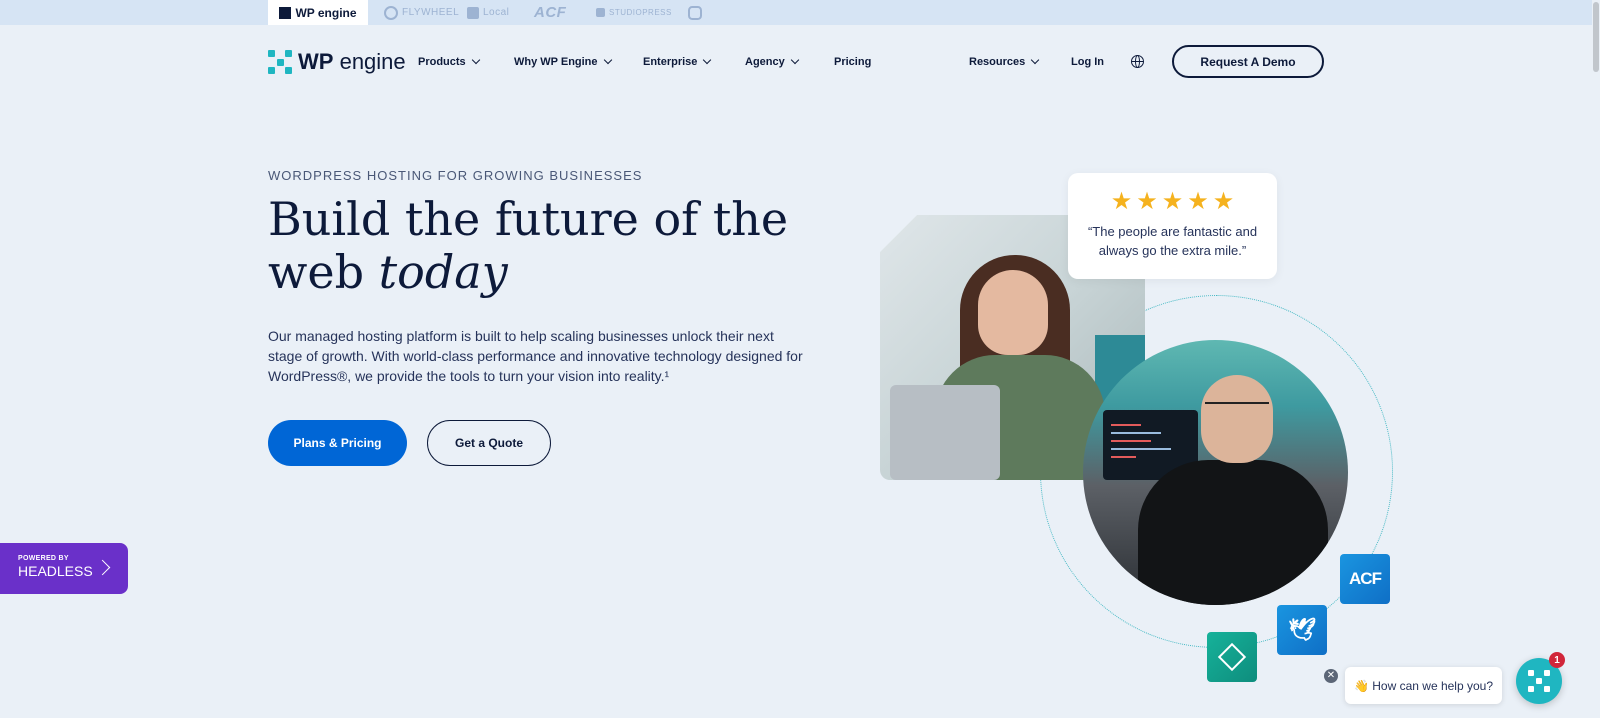 This screenshot has height=718, width=1600. I want to click on scrollbar-thumb, so click(1596, 37).